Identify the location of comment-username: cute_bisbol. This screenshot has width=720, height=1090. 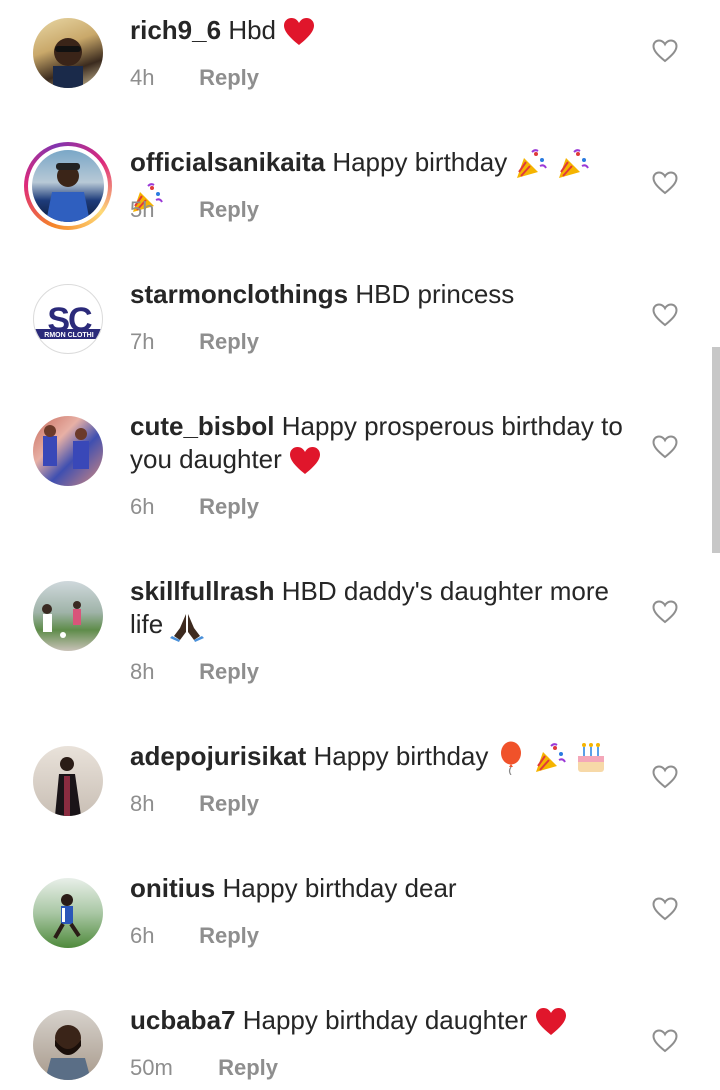
(202, 426).